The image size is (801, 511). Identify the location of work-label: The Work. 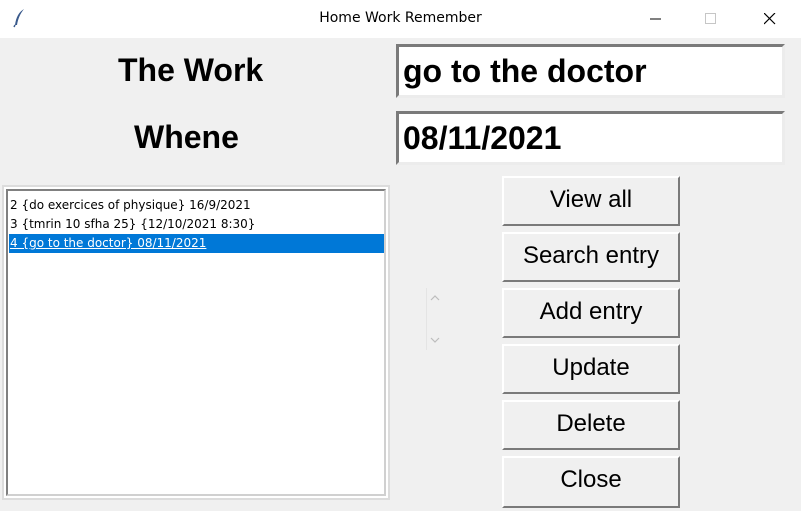
(191, 70).